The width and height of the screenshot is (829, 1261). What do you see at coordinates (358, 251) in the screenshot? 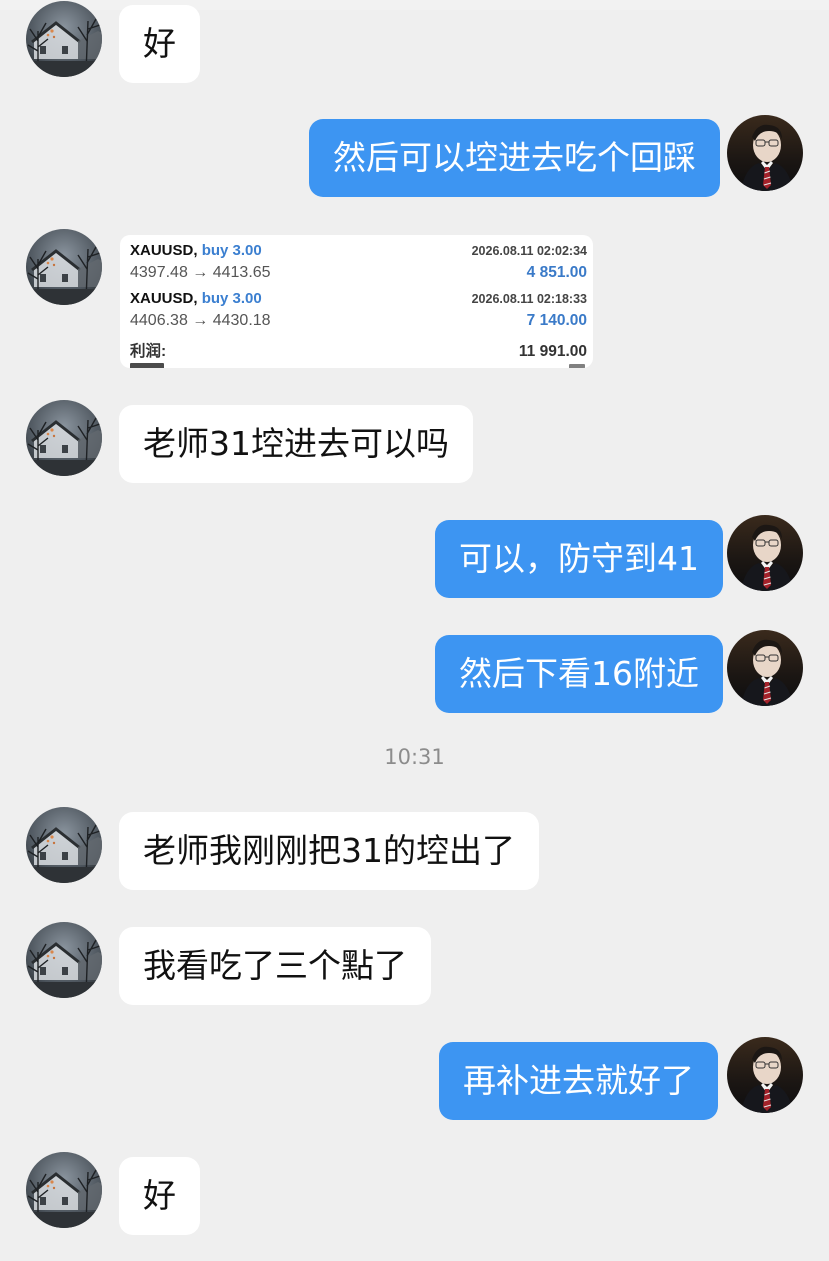
I see `trade-row-1-header: XAUUSD, buy 3.00 2026.08.11 02:02:34` at bounding box center [358, 251].